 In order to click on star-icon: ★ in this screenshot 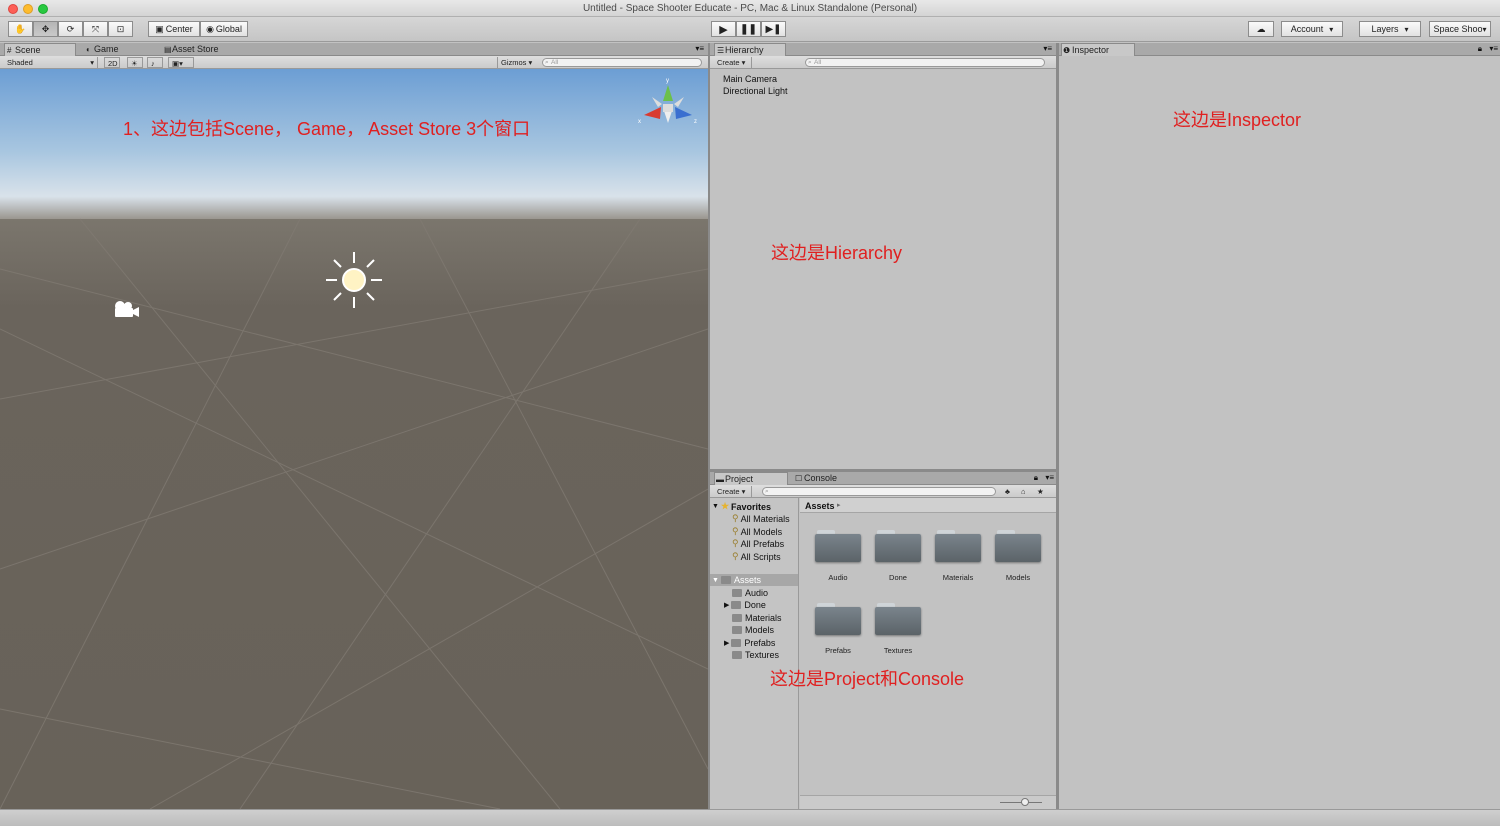, I will do `click(1040, 491)`.